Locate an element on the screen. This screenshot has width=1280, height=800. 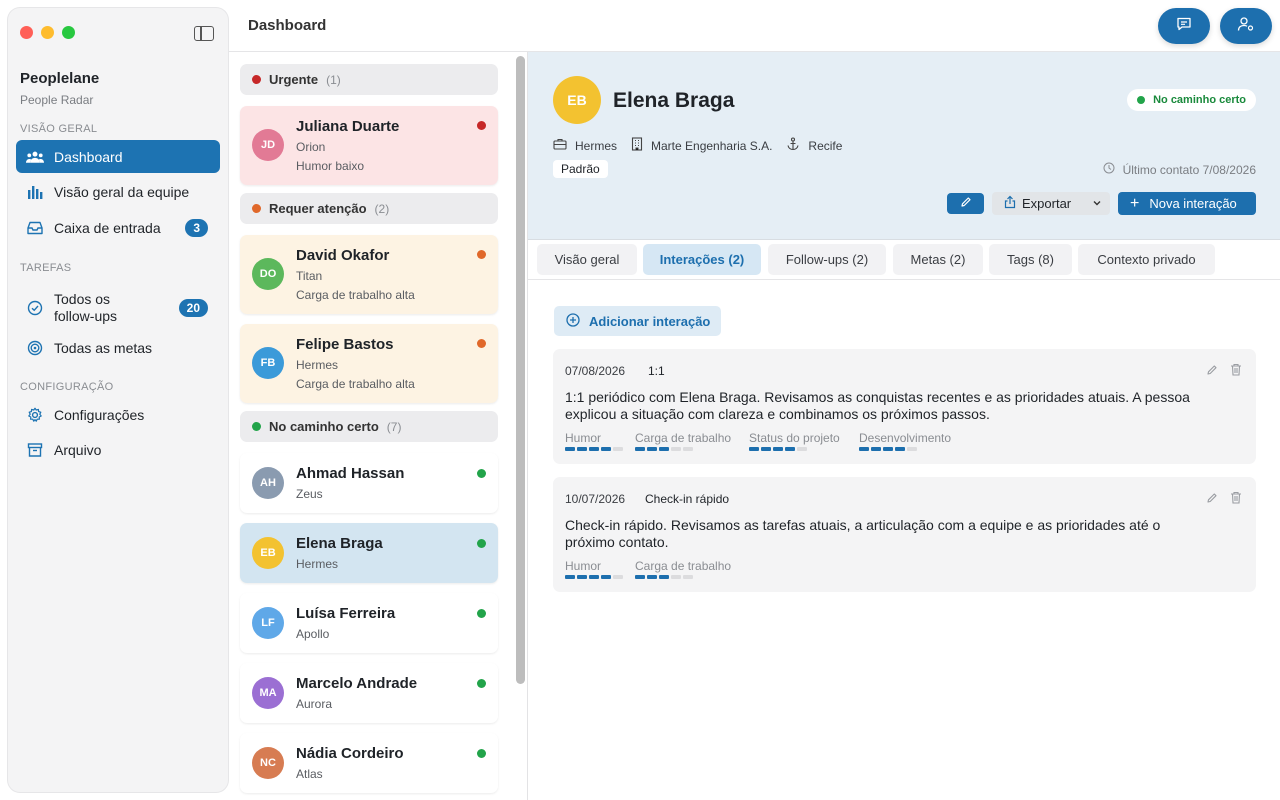
person-note: Humor baixo is located at coordinates (330, 166).